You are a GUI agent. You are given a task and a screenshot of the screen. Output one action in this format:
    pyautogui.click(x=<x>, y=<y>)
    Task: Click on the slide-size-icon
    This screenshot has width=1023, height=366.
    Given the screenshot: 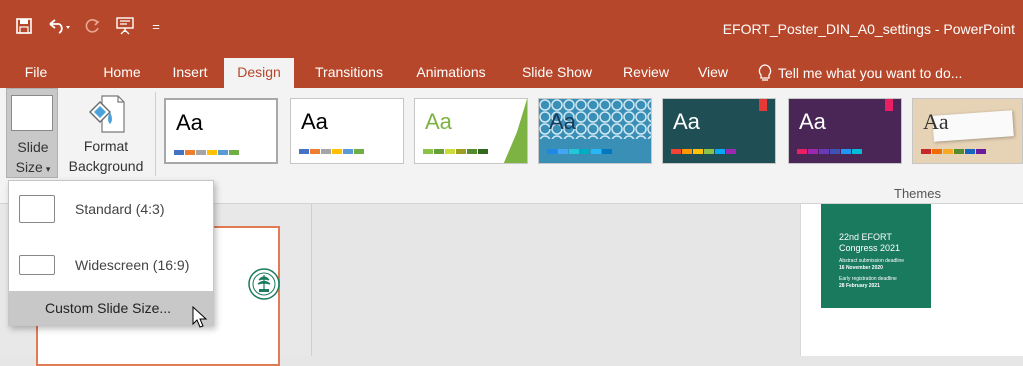 What is the action you would take?
    pyautogui.click(x=32, y=113)
    